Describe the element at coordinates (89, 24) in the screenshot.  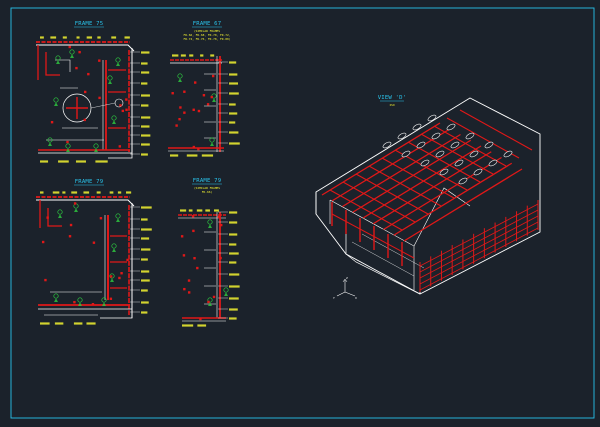
I see `frame75-title: FRAME 75` at that location.